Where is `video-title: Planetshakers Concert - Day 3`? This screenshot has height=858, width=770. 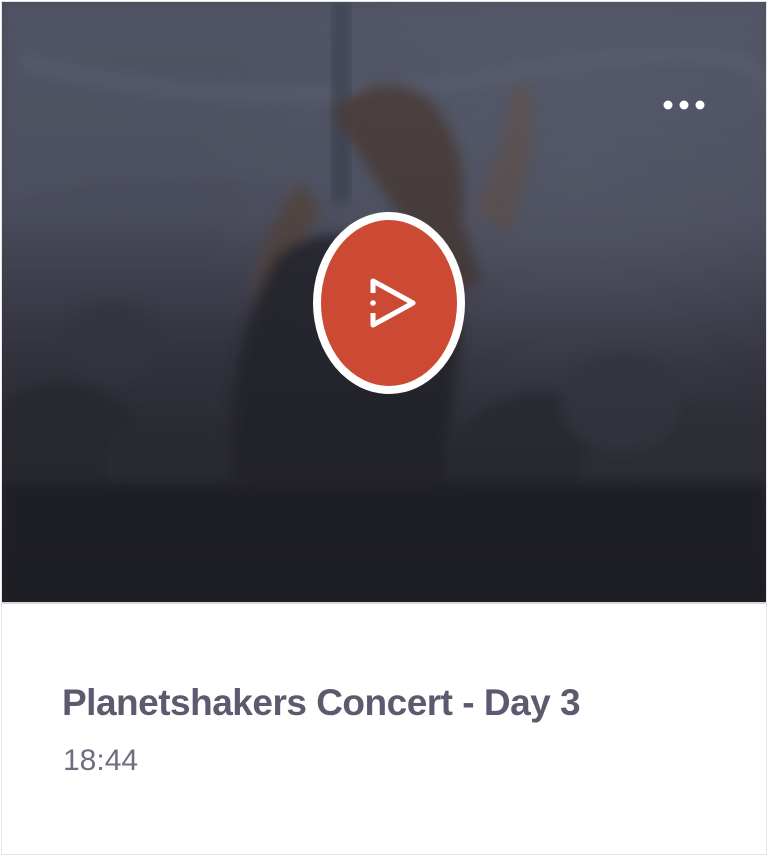 video-title: Planetshakers Concert - Day 3 is located at coordinates (321, 703).